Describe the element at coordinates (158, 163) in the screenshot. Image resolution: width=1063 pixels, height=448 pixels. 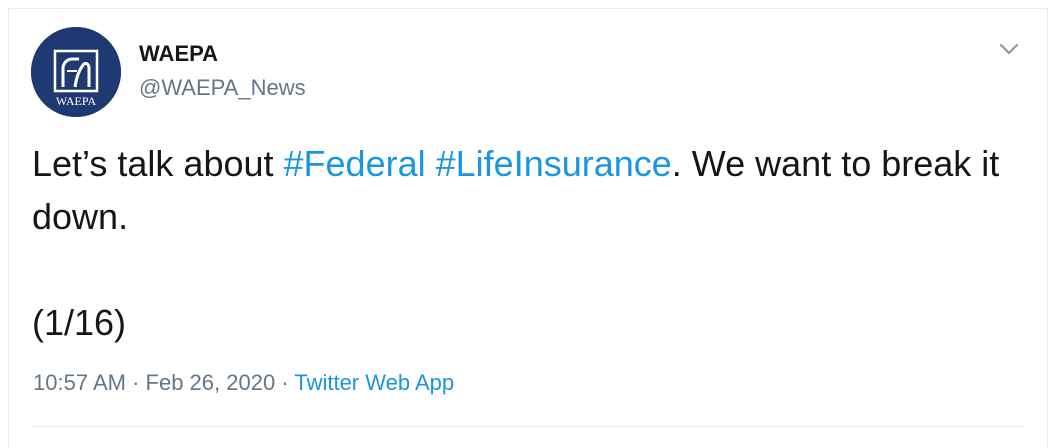
I see `tweet-text-part: Let’s talk about` at that location.